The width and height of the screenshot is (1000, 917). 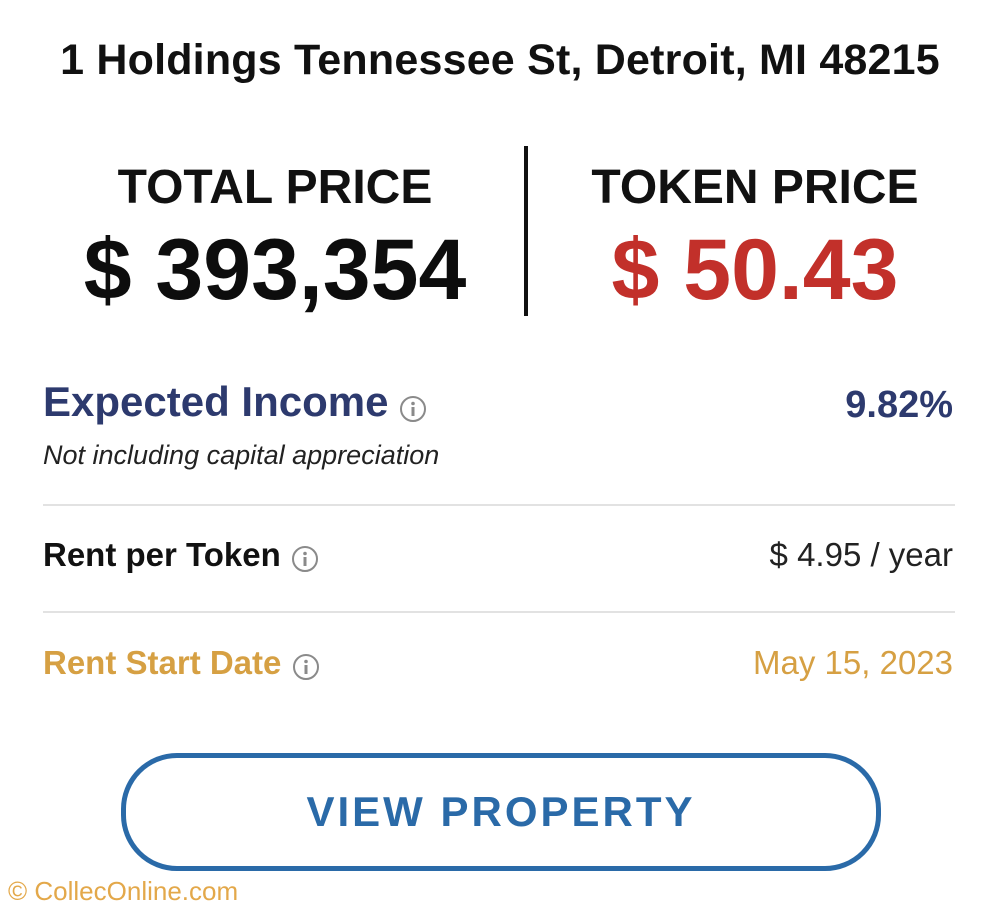 I want to click on total-price-label: TOTAL PRICE, so click(x=275, y=187).